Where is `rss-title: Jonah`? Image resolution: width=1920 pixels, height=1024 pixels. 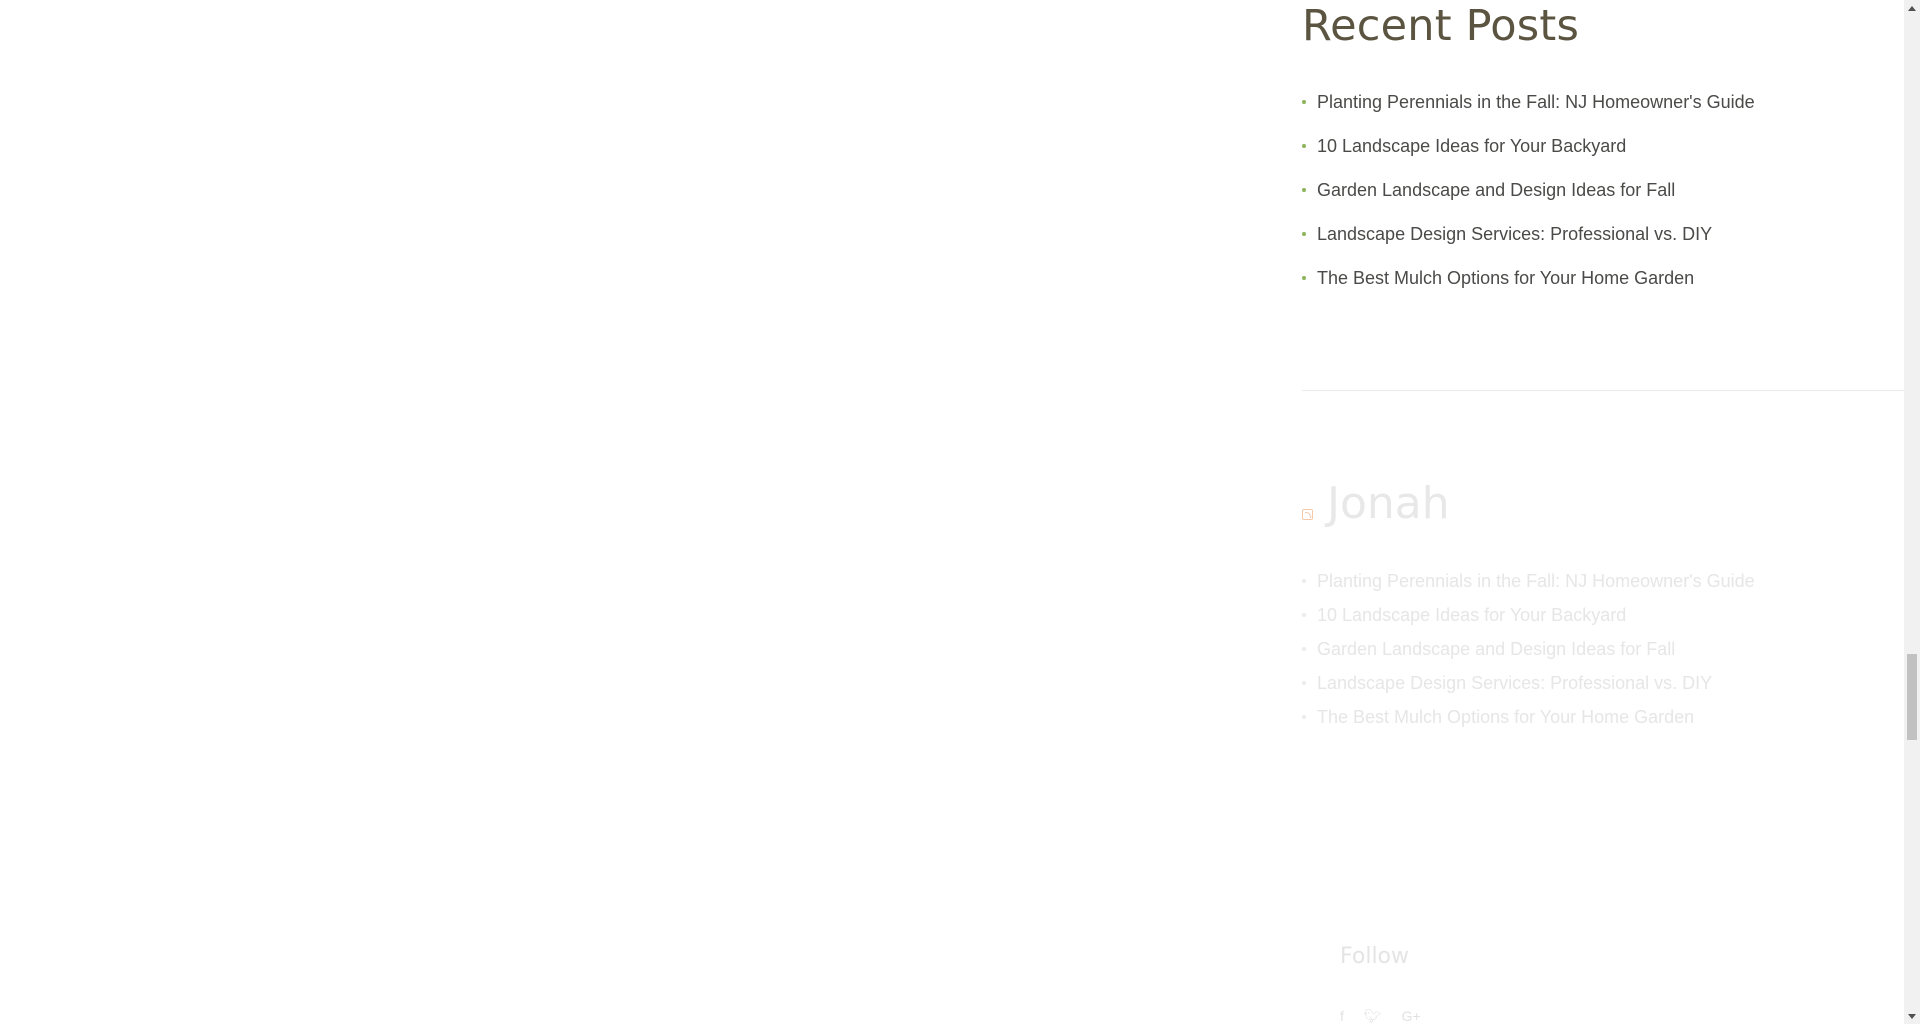
rss-title: Jonah is located at coordinates (1388, 504).